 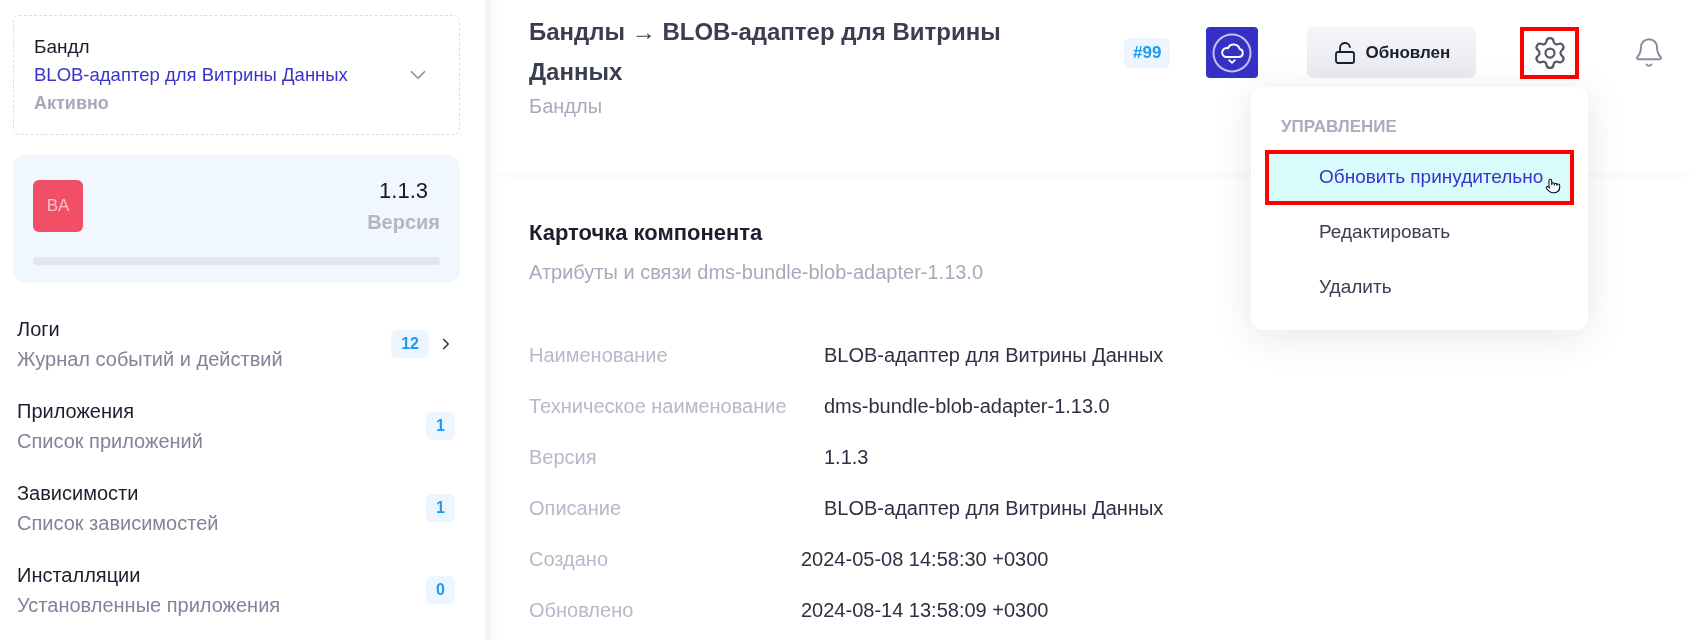 I want to click on version-number: 1.1.3, so click(x=404, y=191).